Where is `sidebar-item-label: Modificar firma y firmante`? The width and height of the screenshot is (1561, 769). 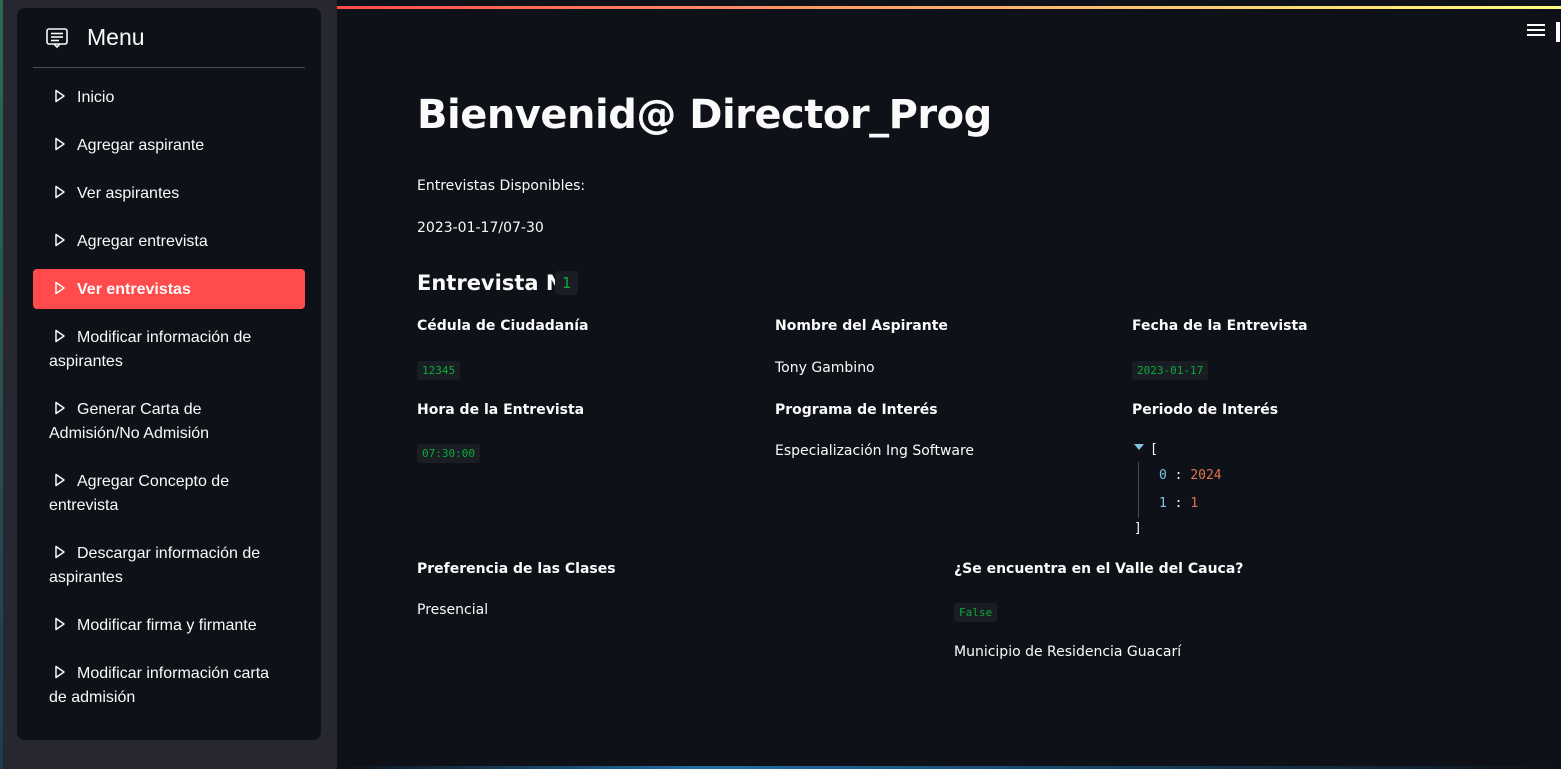
sidebar-item-label: Modificar firma y firmante is located at coordinates (167, 625).